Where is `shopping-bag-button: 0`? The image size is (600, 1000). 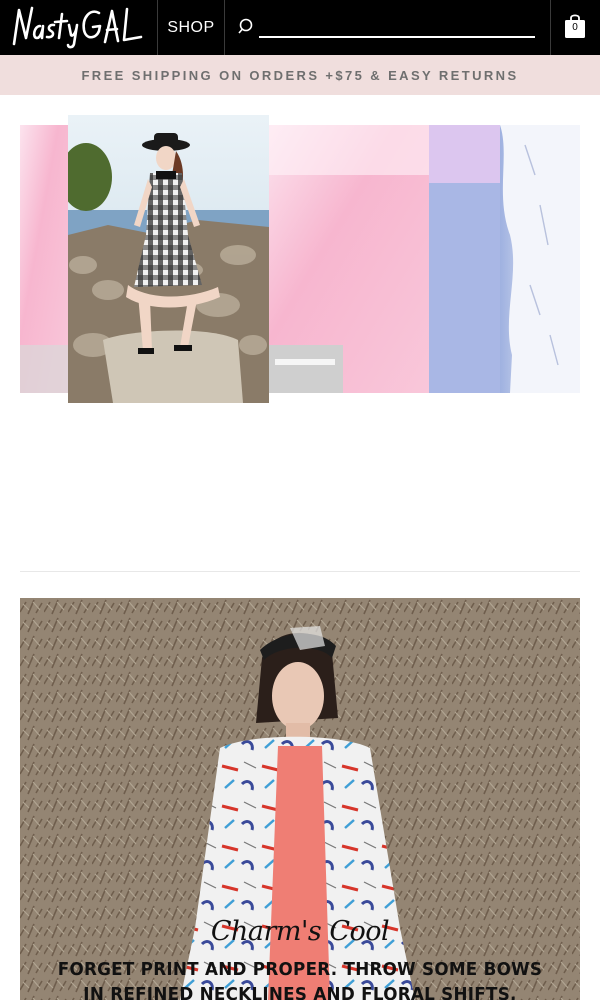
shopping-bag-button: 0 is located at coordinates (575, 26).